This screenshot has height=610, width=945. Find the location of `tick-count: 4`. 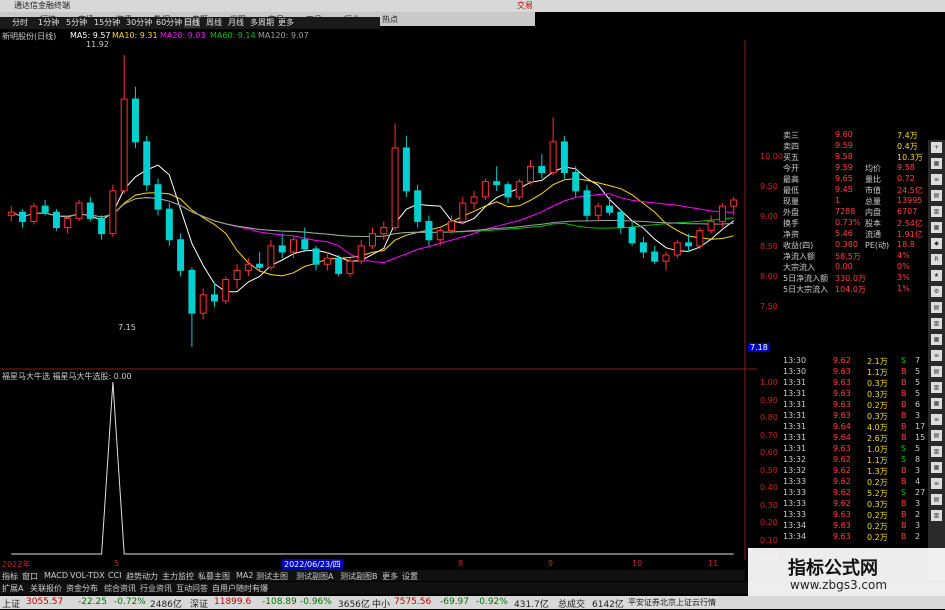

tick-count: 4 is located at coordinates (918, 481).